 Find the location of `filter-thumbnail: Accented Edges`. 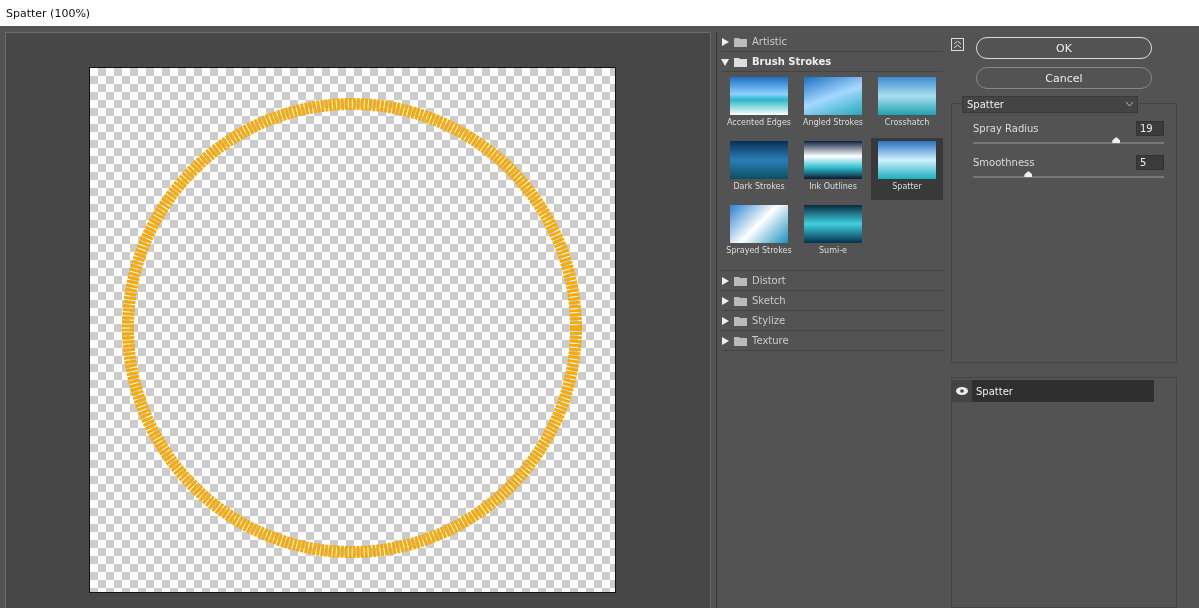

filter-thumbnail: Accented Edges is located at coordinates (759, 105).